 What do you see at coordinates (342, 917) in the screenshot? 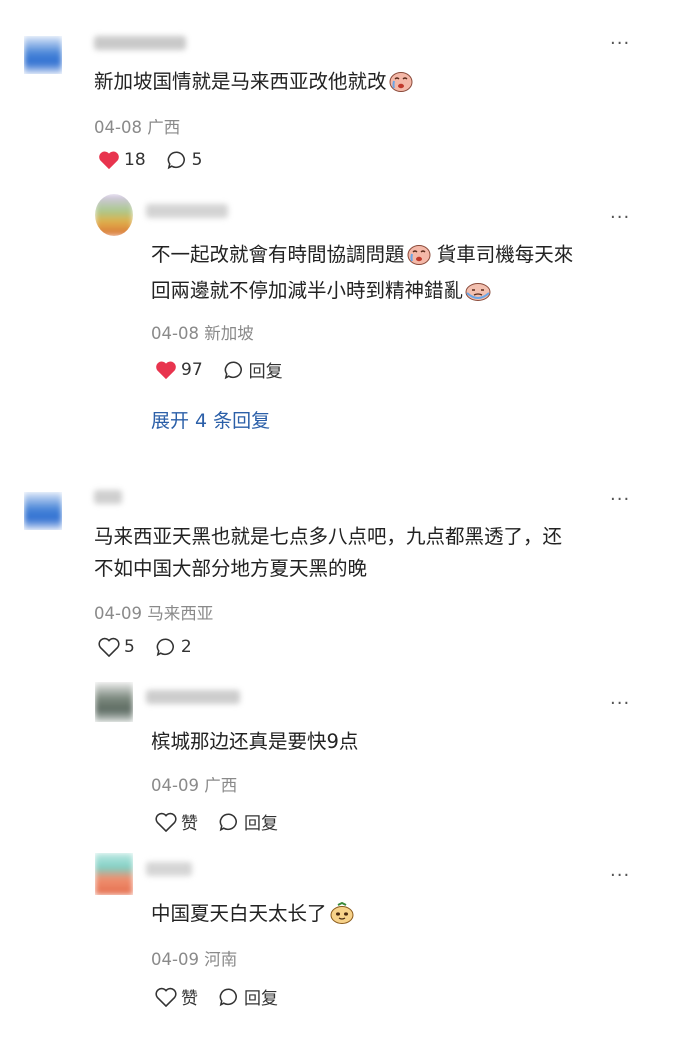
I see `emoji-smirk-icon` at bounding box center [342, 917].